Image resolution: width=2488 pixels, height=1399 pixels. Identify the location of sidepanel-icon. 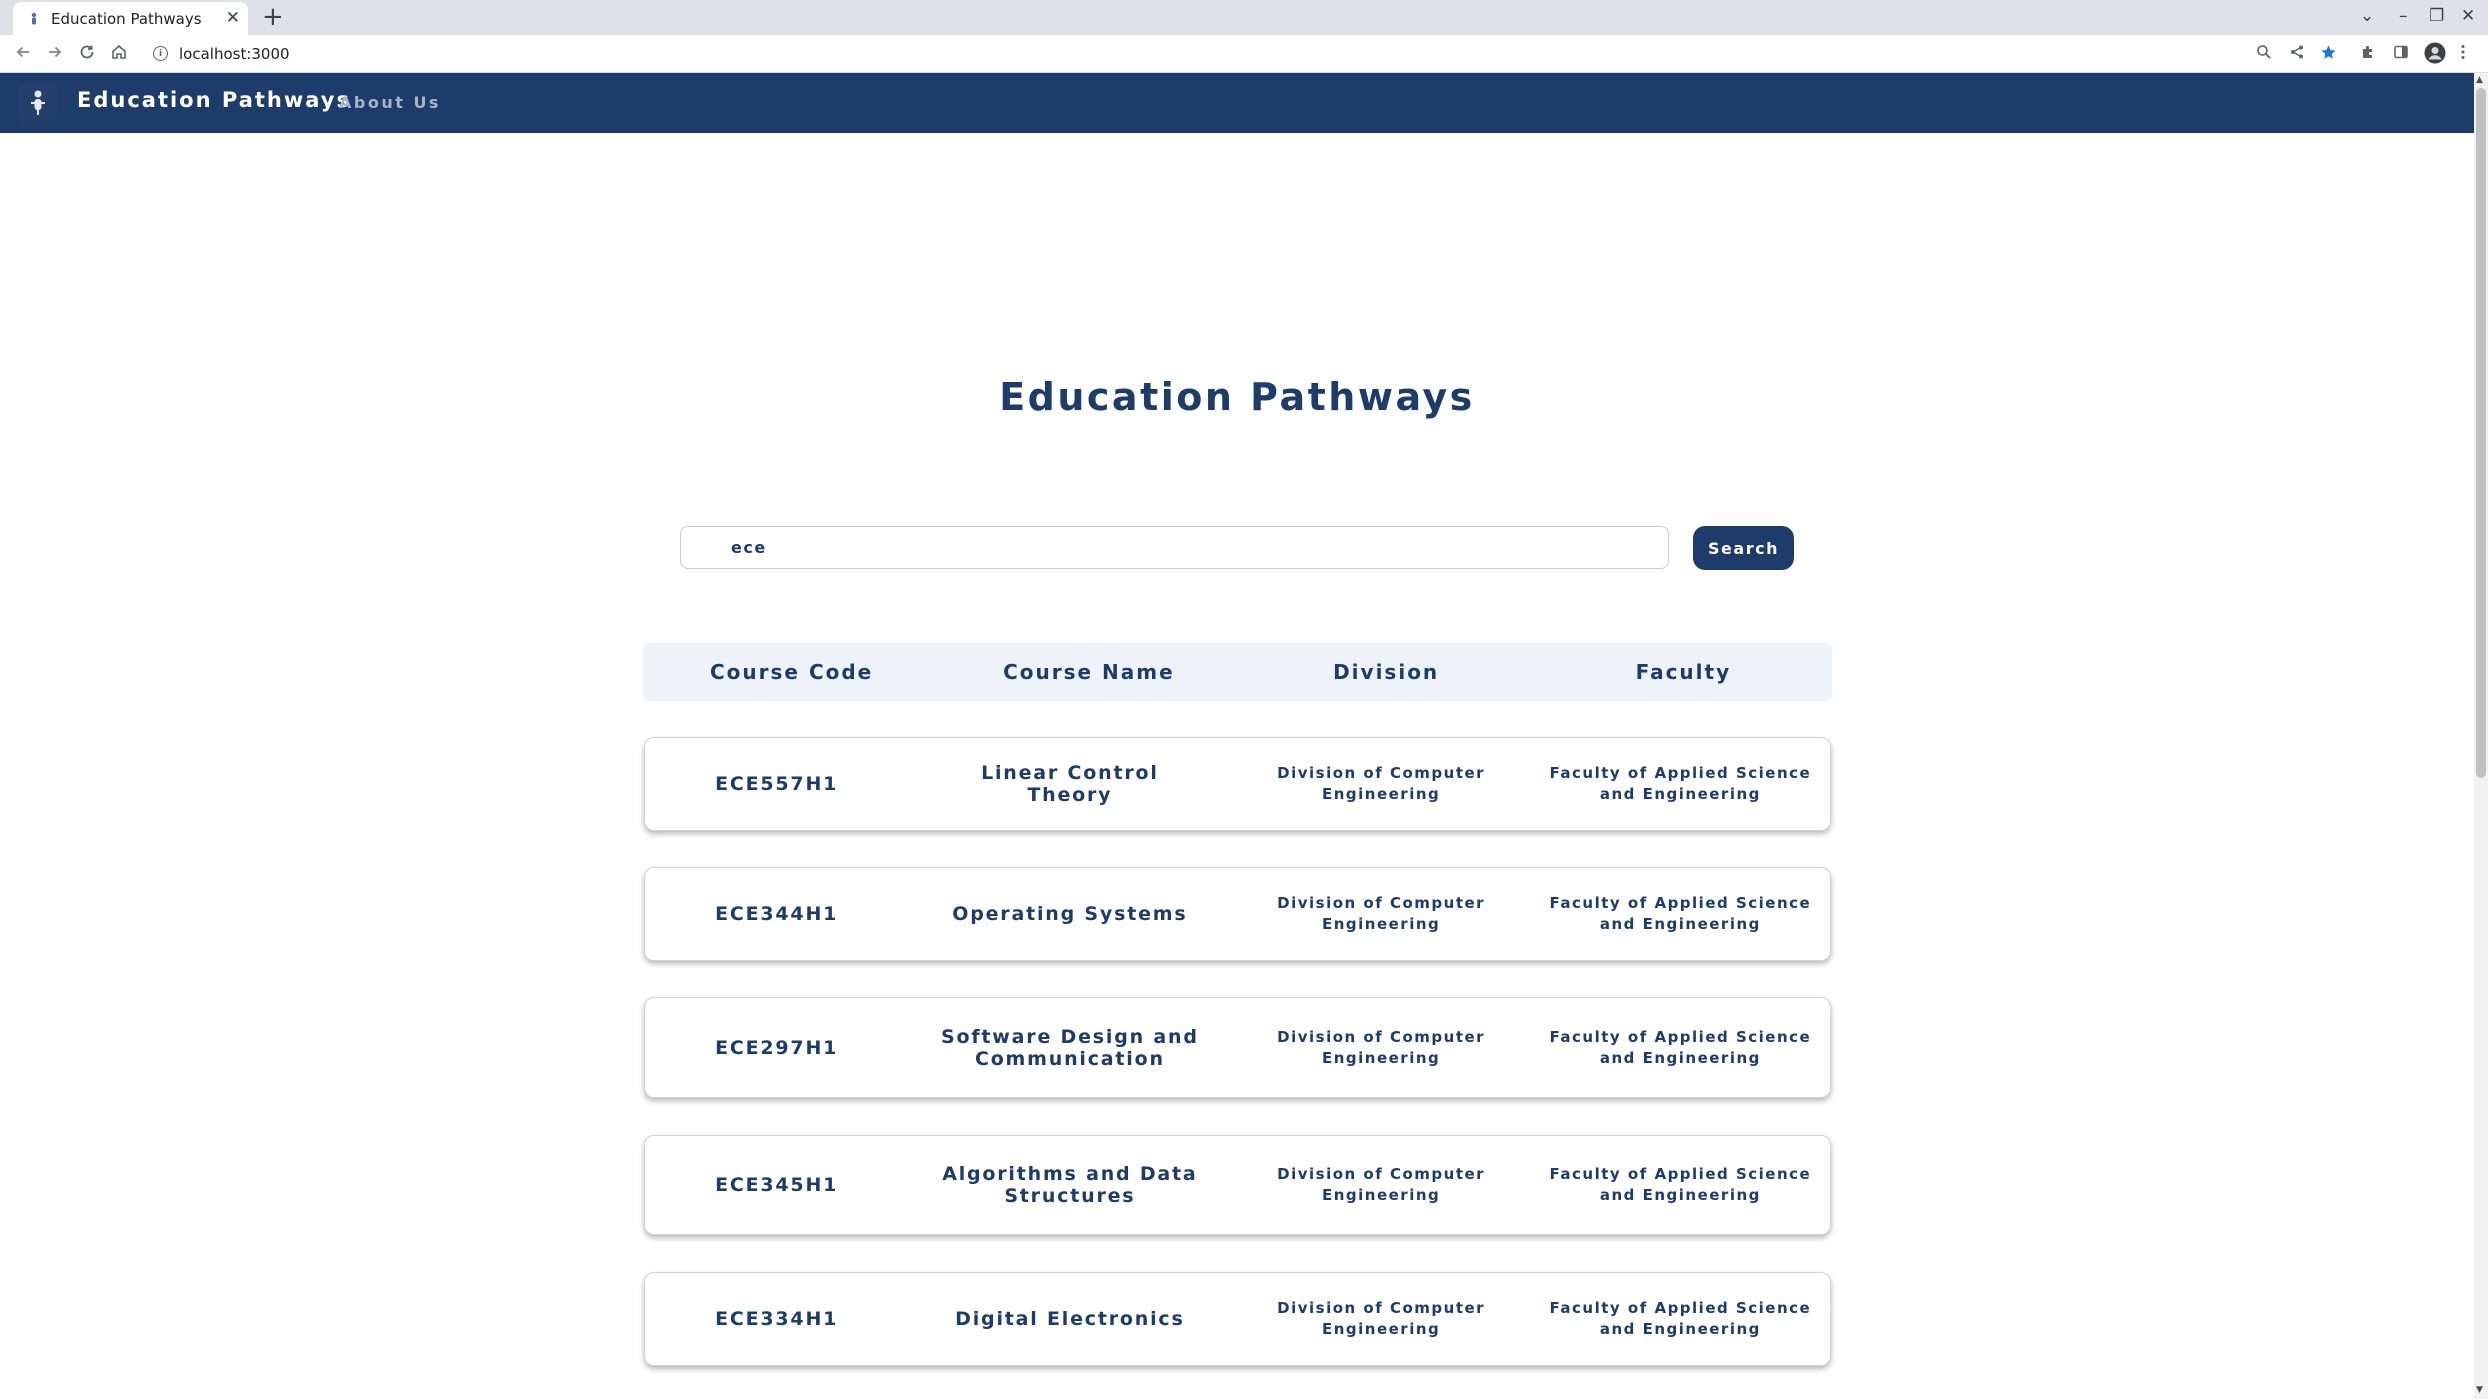
(2401, 54).